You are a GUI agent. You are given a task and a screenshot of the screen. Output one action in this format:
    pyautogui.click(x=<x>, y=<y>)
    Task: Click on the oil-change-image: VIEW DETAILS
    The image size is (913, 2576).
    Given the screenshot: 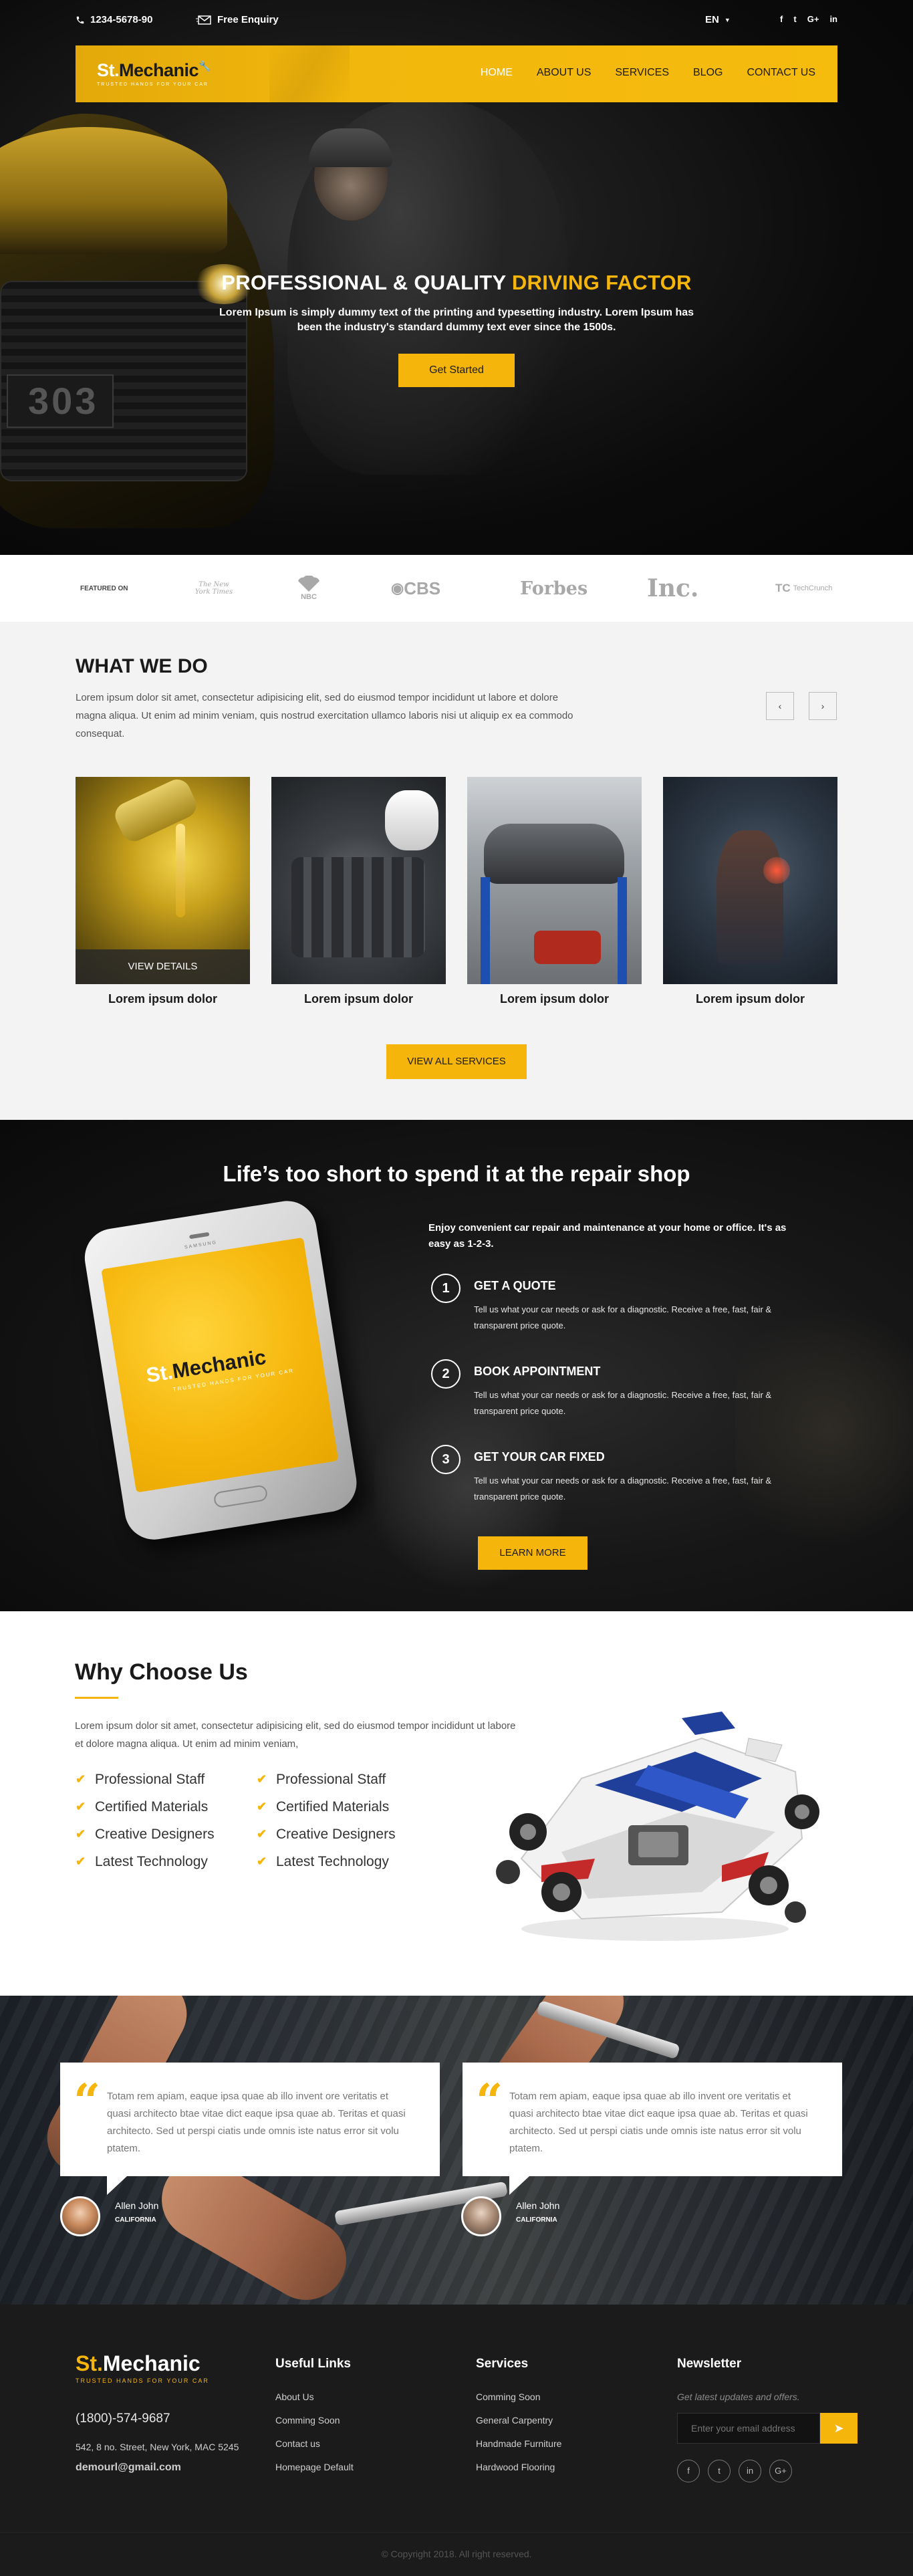 What is the action you would take?
    pyautogui.click(x=163, y=880)
    